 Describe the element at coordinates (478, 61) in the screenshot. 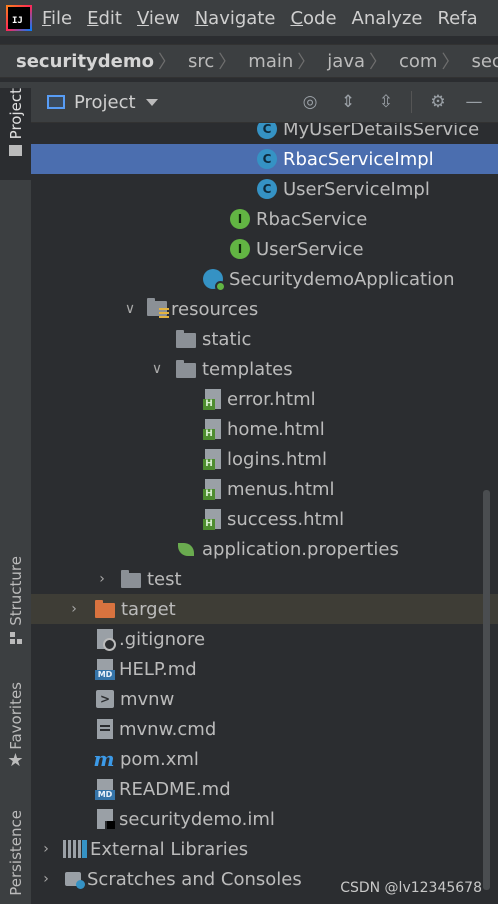

I see `breadcrumb-item-package: securitydem` at that location.